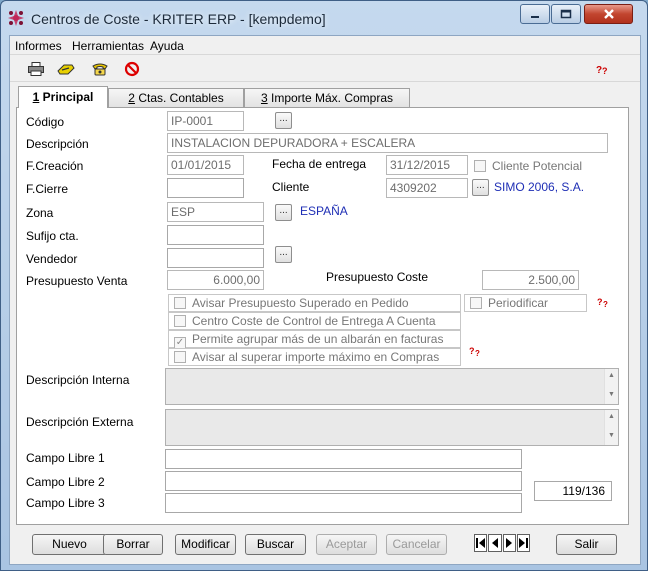 Image resolution: width=648 pixels, height=571 pixels. Describe the element at coordinates (327, 97) in the screenshot. I see `tab-importe-max: 3 Importe Máx. Compras` at that location.